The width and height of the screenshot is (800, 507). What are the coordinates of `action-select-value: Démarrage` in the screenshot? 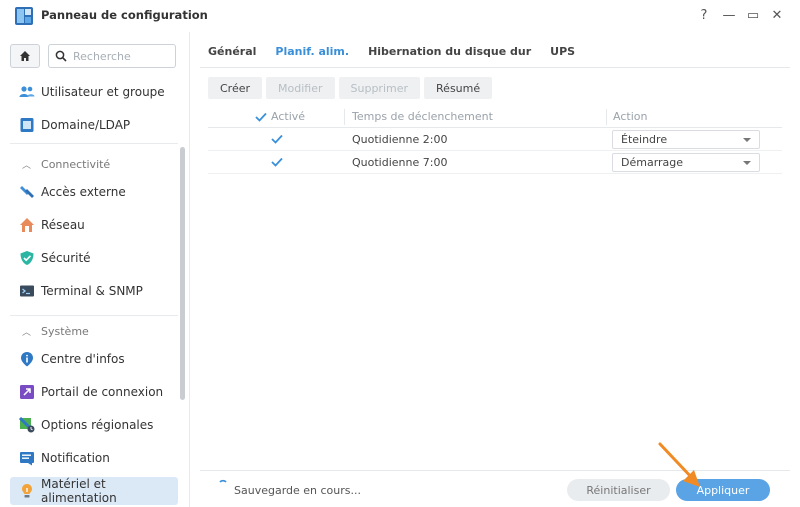 It's located at (652, 162).